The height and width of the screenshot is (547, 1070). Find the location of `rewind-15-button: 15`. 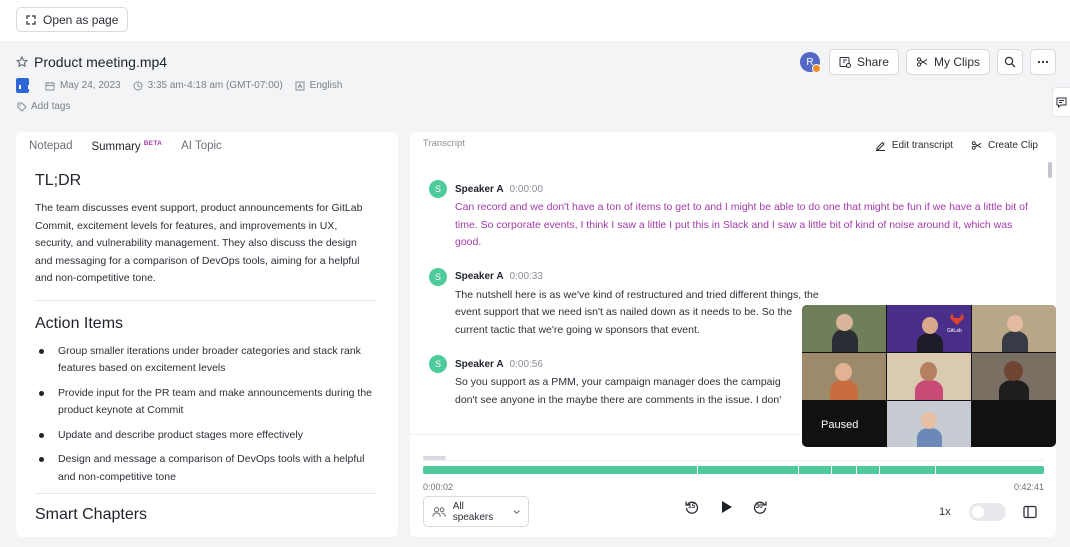

rewind-15-button: 15 is located at coordinates (692, 507).